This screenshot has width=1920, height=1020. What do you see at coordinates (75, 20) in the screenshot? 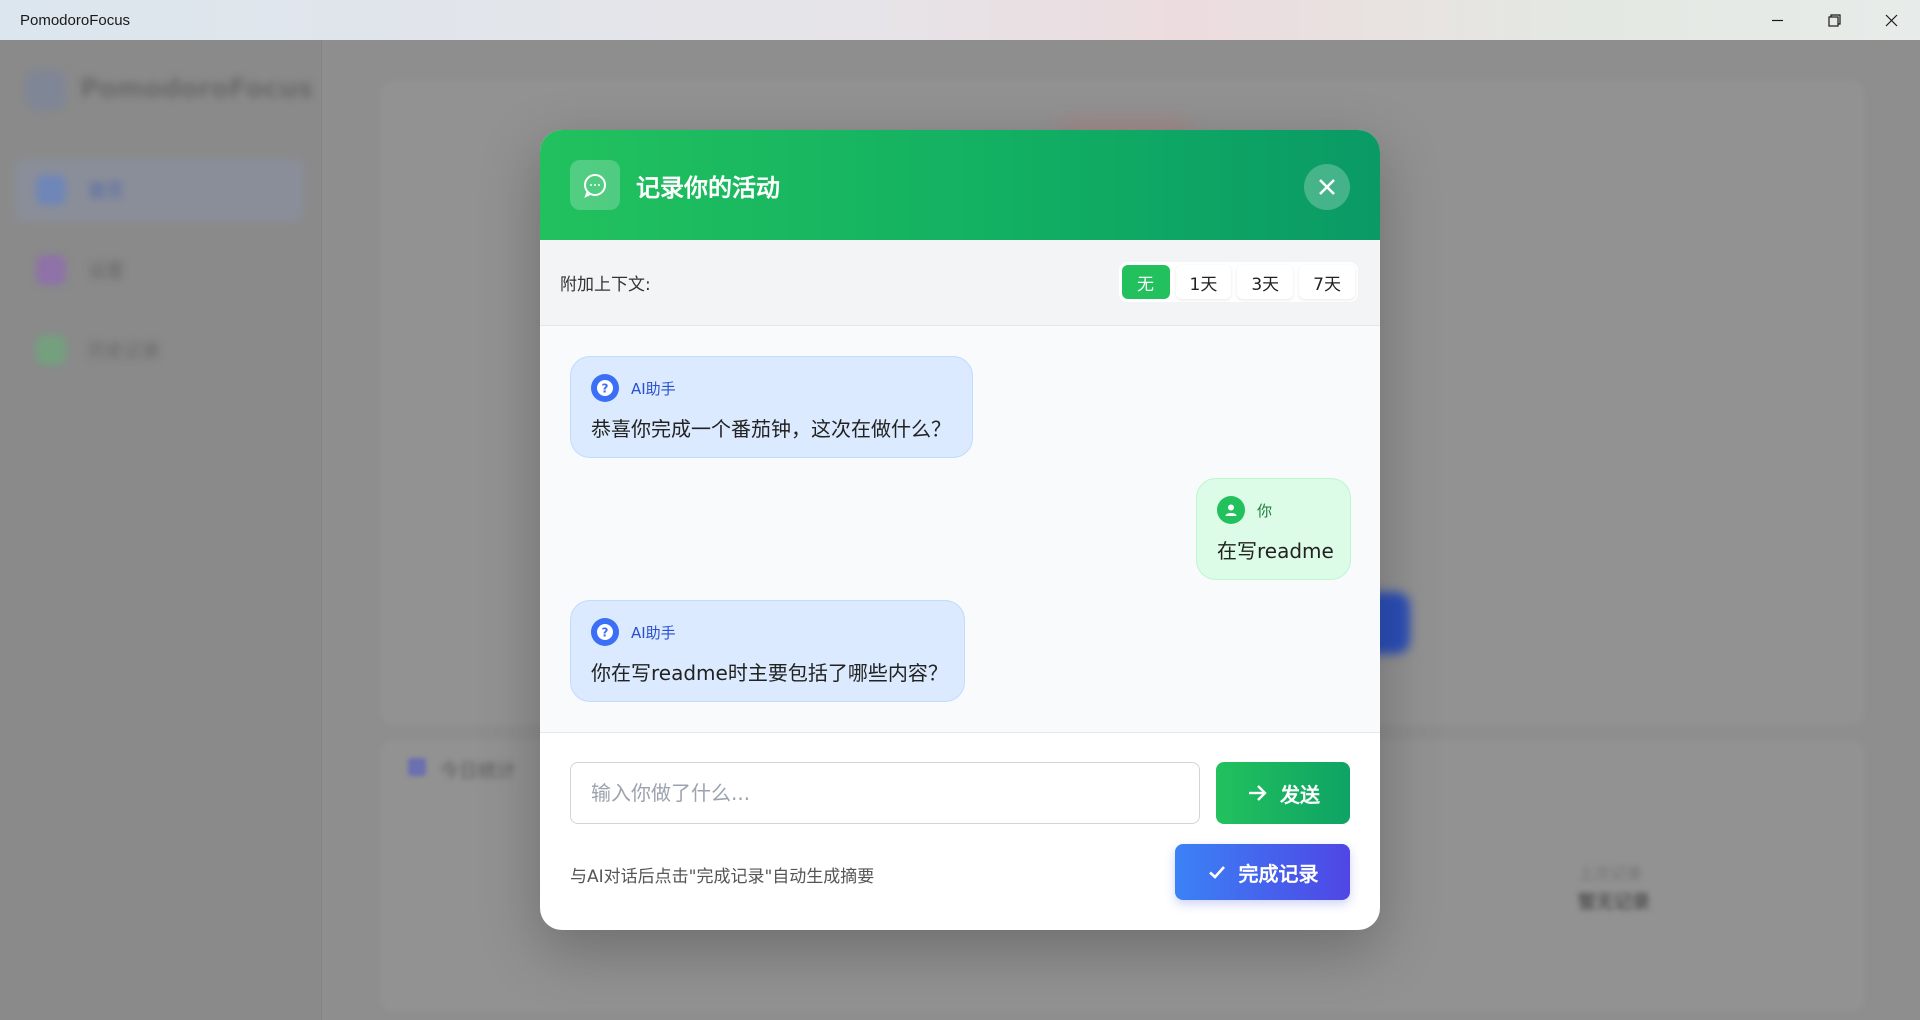
I see `window-title: PomodoroFocus` at bounding box center [75, 20].